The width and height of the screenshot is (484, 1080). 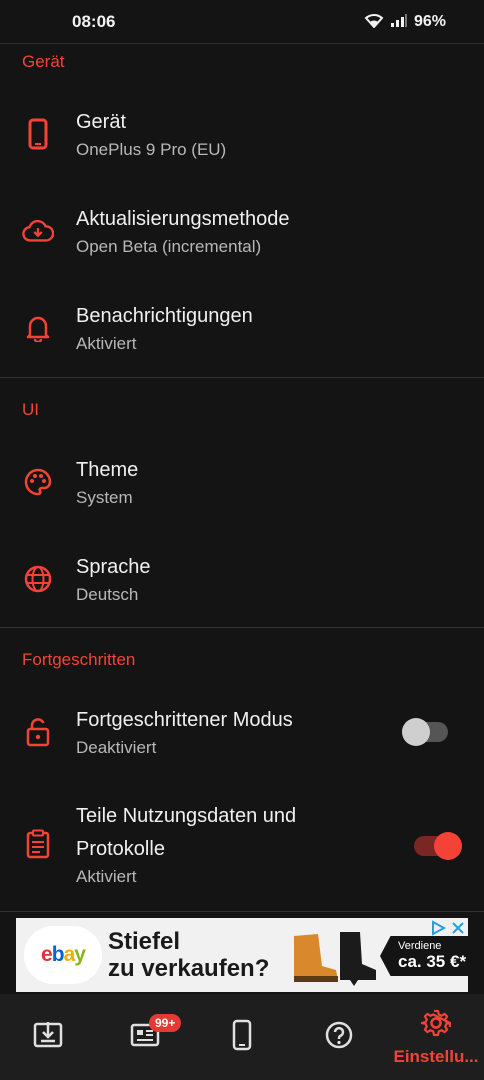 What do you see at coordinates (38, 844) in the screenshot?
I see `clipboard-icon` at bounding box center [38, 844].